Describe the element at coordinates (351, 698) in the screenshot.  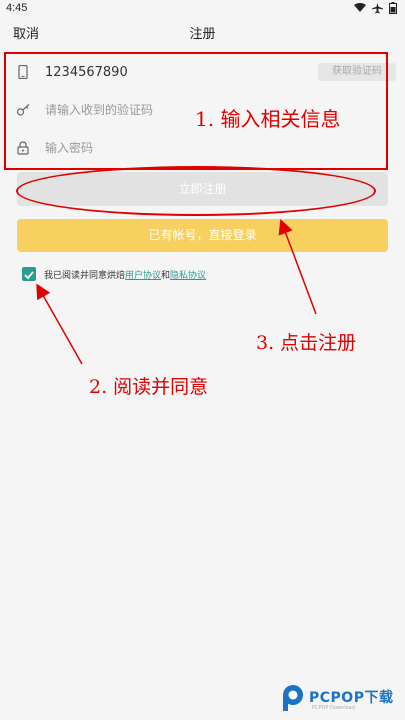
I see `watermark-brand: PCPOP下载` at that location.